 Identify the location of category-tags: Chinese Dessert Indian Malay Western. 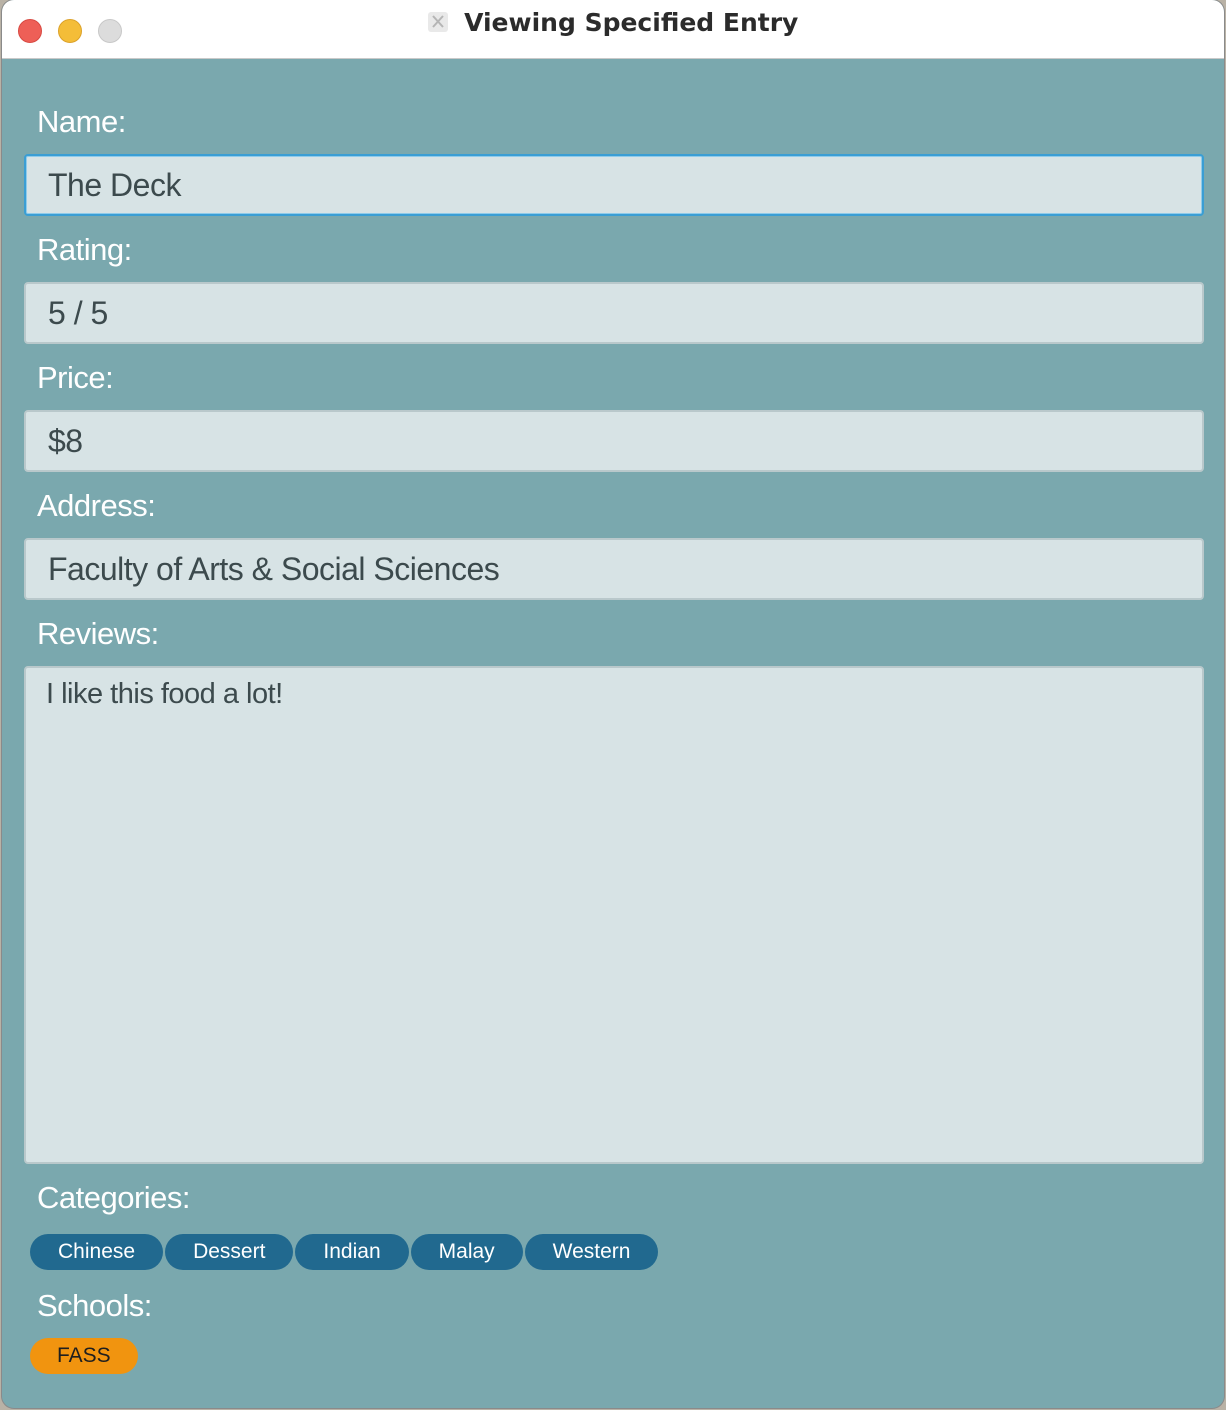
(344, 1252).